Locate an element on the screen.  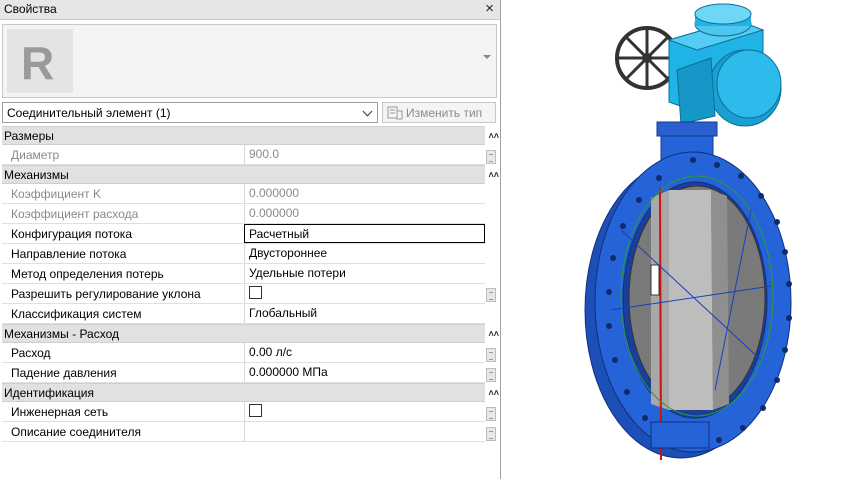
property-row: Направление потока Двустороннее is located at coordinates (243, 254).